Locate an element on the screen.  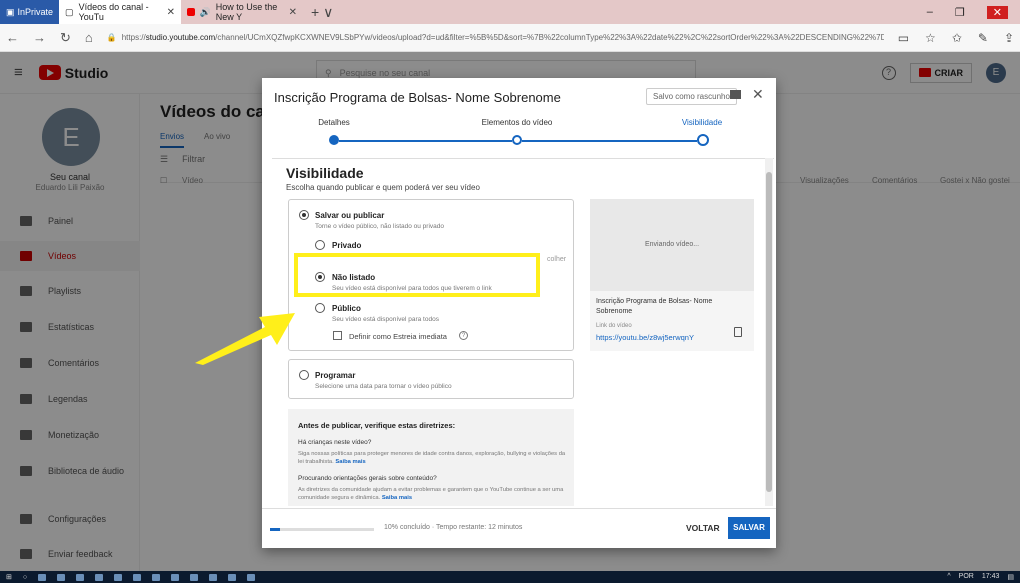
new-tab-button: + ∨ is located at coordinates (322, 12).